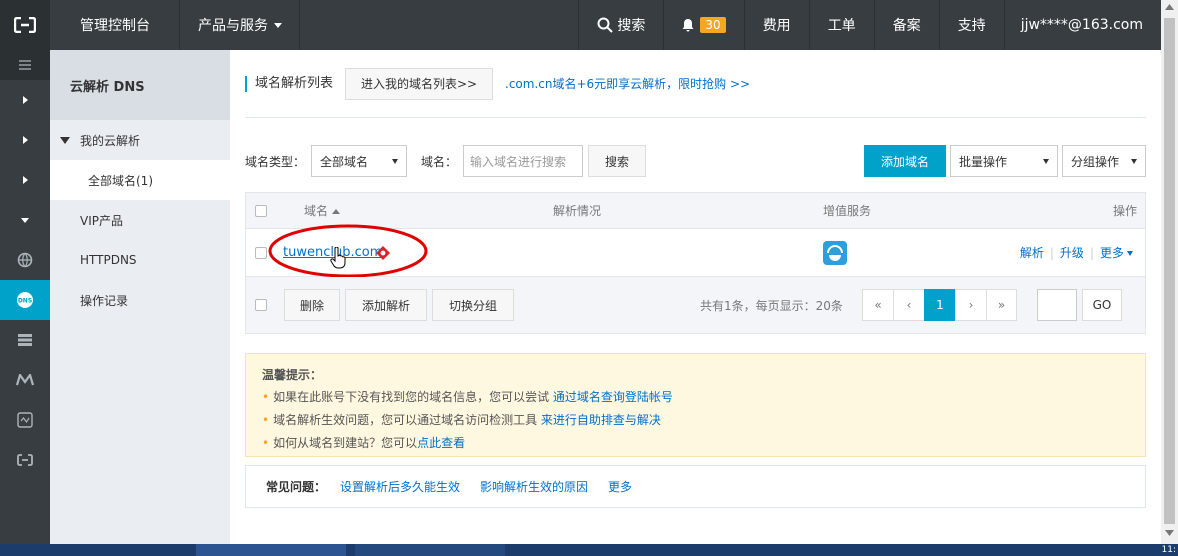 This screenshot has width=1178, height=556. What do you see at coordinates (359, 161) in the screenshot?
I see `domain-type-select: 全部域名` at bounding box center [359, 161].